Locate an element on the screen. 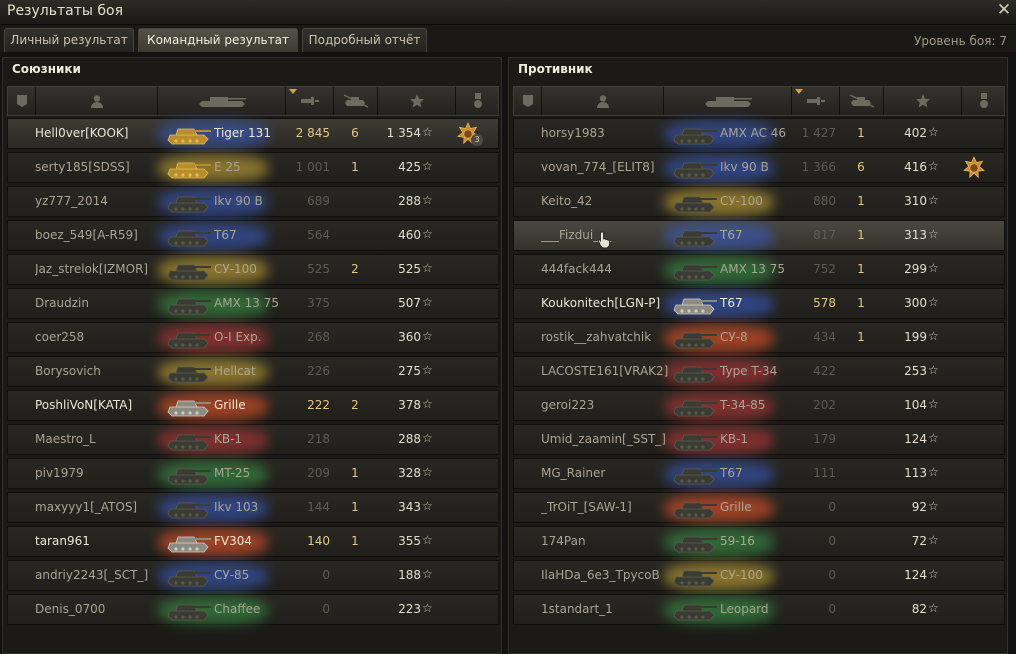  player-row: 444fack444 AMX 13 75 752 1 299 ☆ is located at coordinates (759, 269).